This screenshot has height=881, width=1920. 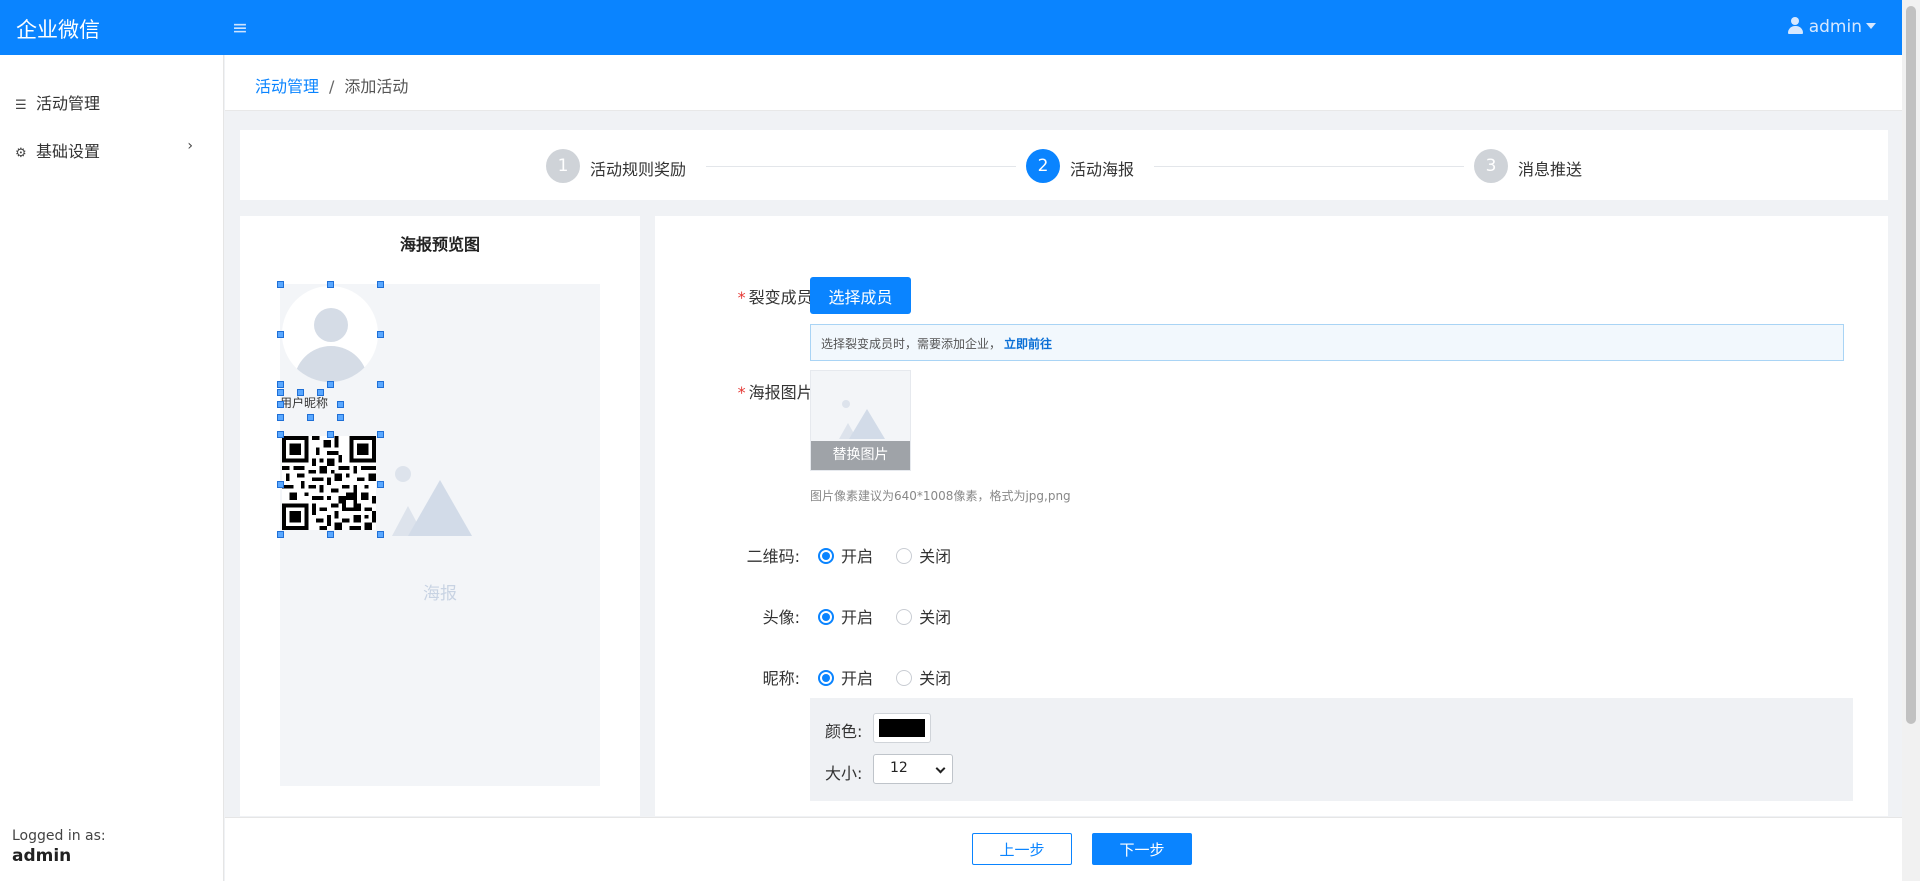 What do you see at coordinates (1063, 83) in the screenshot?
I see `breadcrumb-bar: 活动管理 / 添加活动` at bounding box center [1063, 83].